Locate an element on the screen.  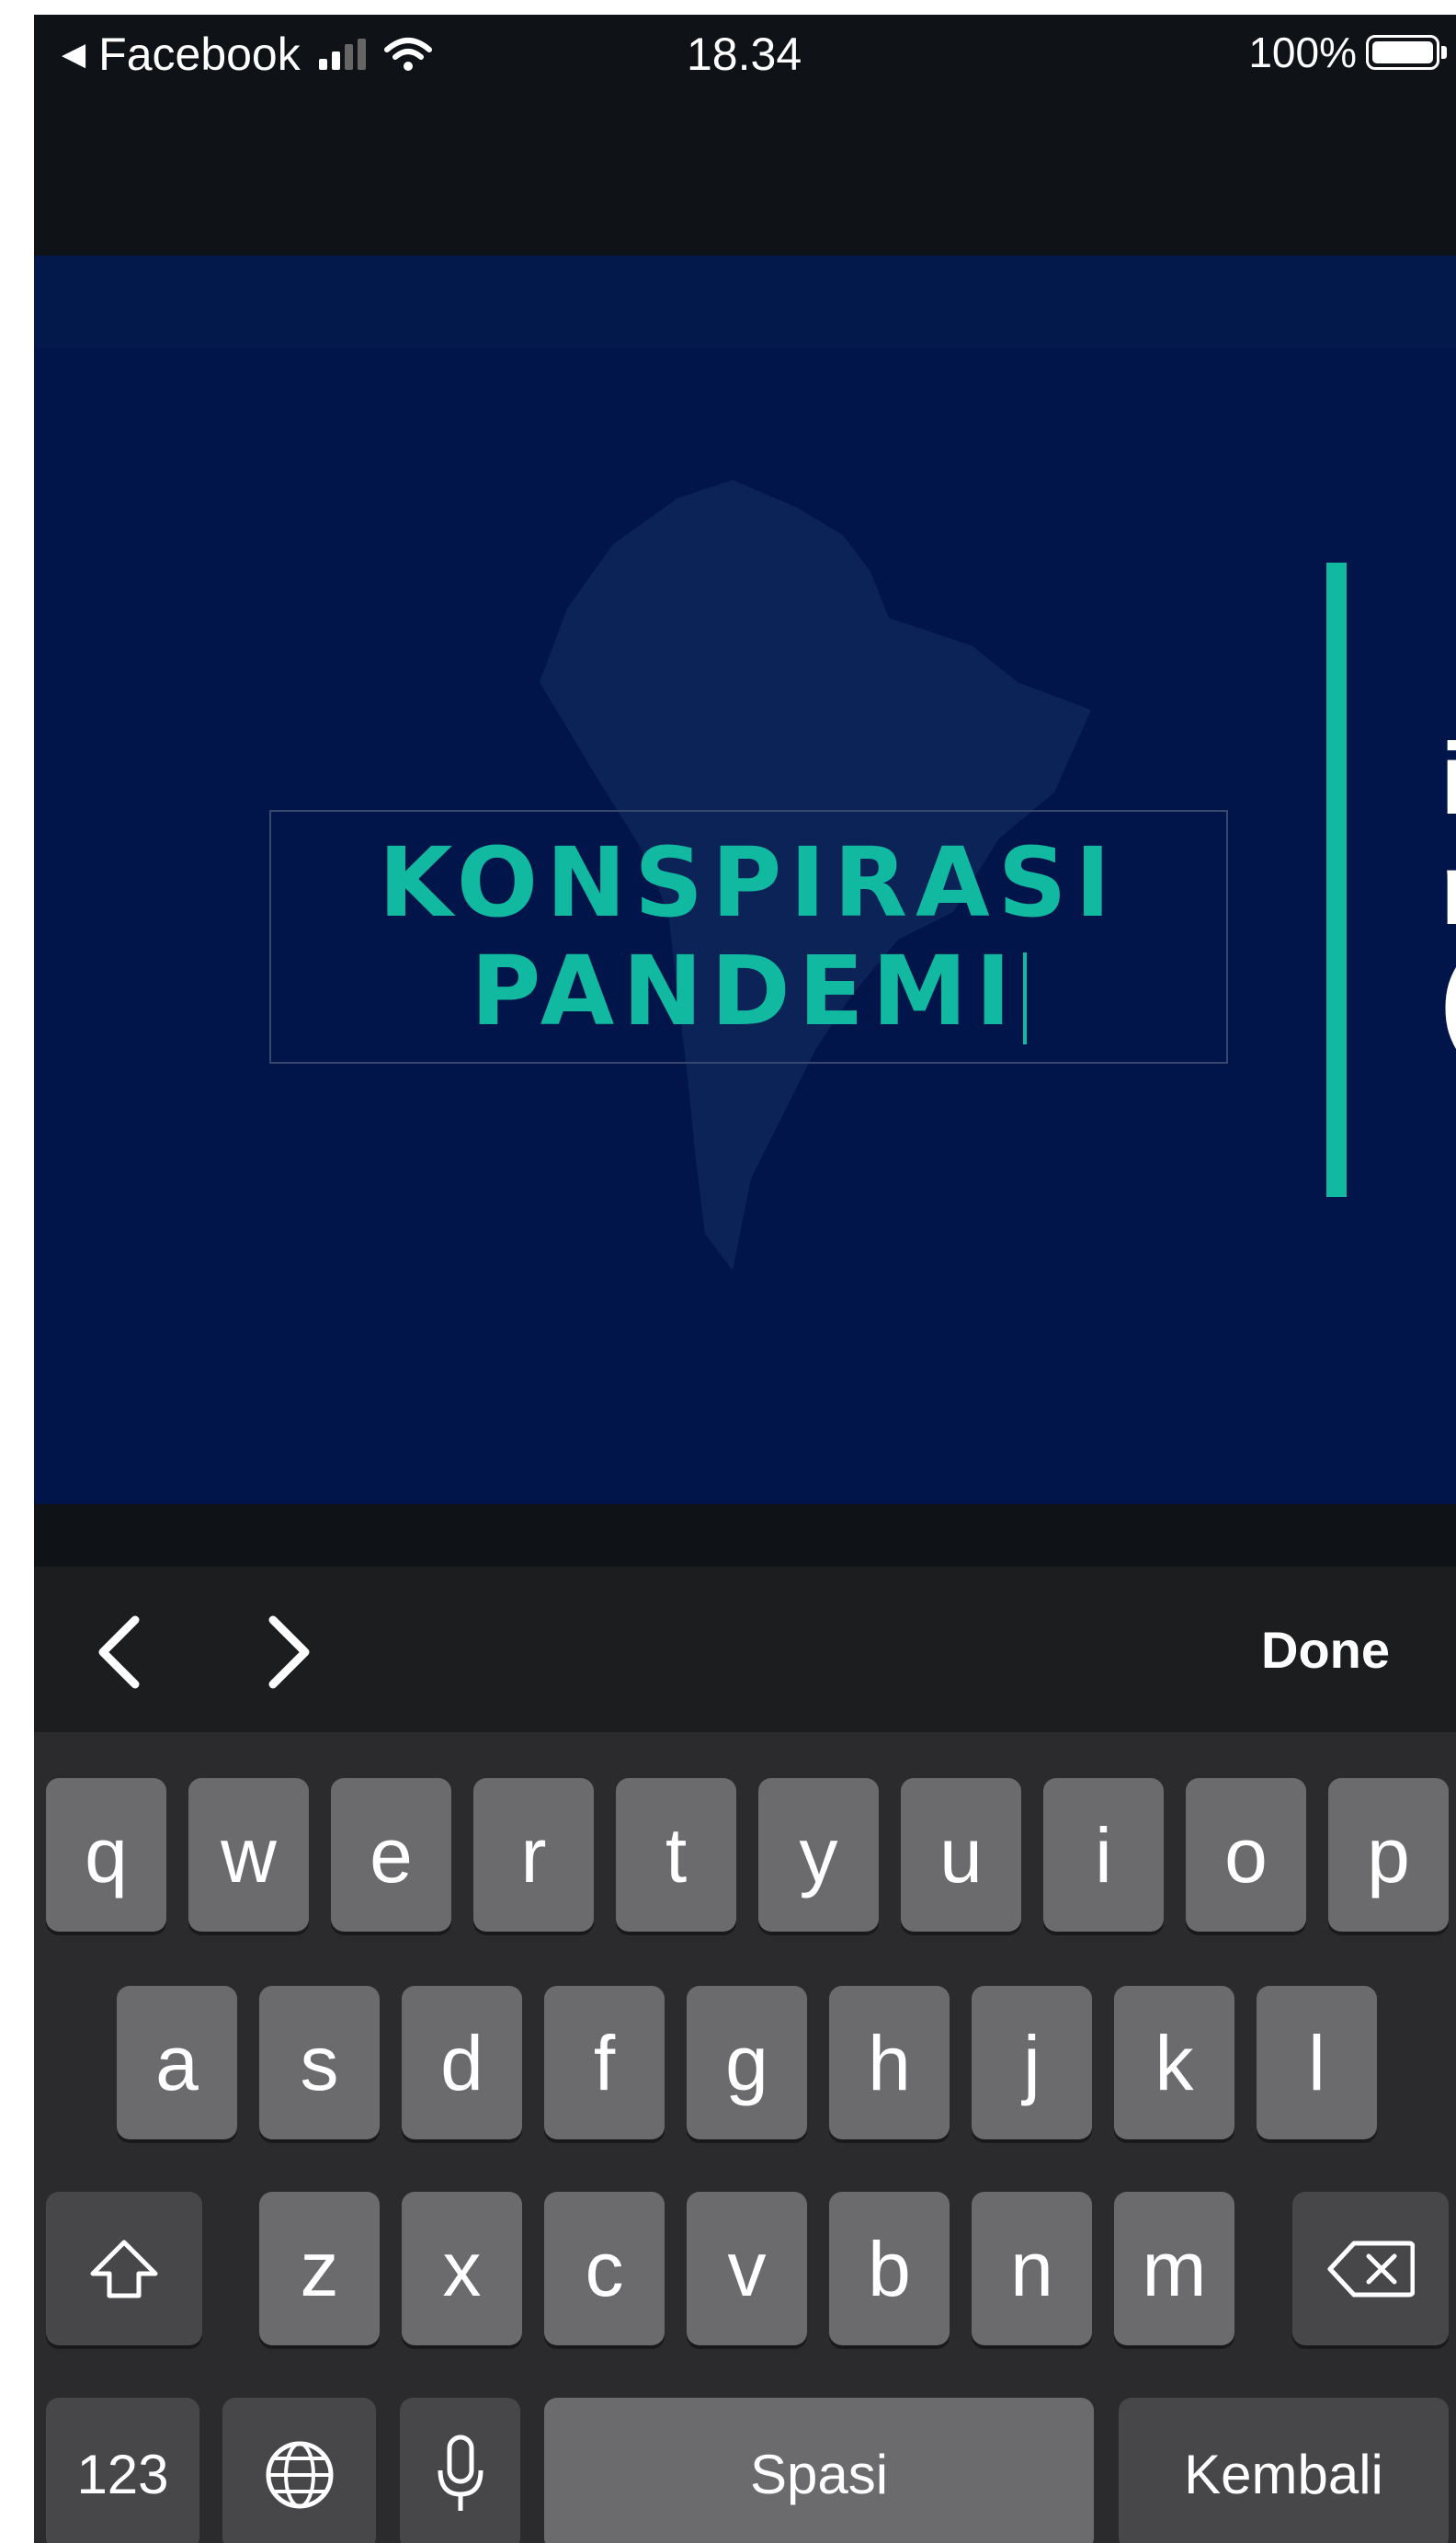
key-p: p is located at coordinates (1388, 1855).